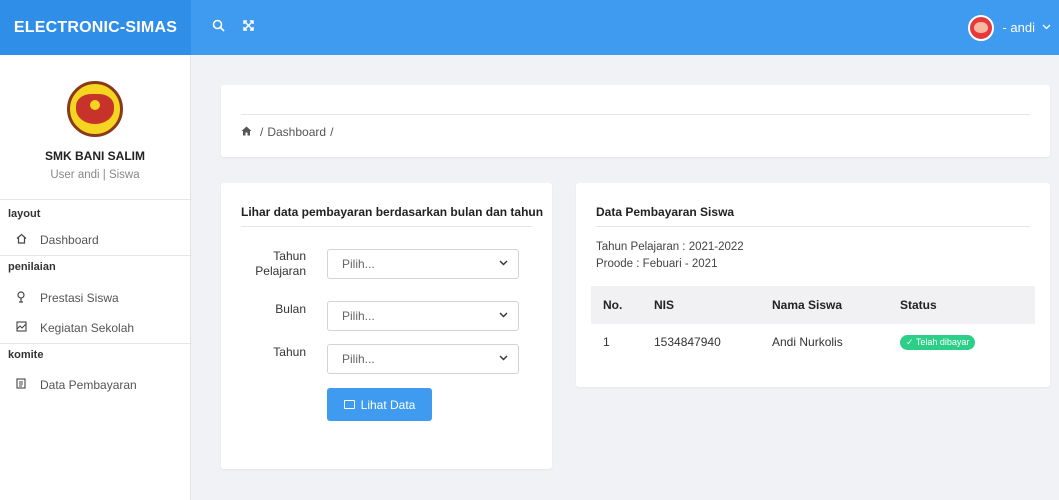 This screenshot has height=500, width=1059. What do you see at coordinates (687, 342) in the screenshot?
I see `cell-nis: 1534847940` at bounding box center [687, 342].